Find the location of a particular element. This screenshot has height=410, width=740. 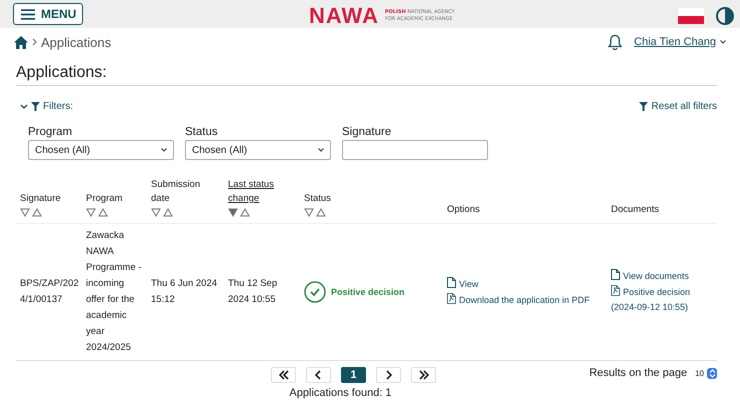

page-button: 1 is located at coordinates (353, 375).